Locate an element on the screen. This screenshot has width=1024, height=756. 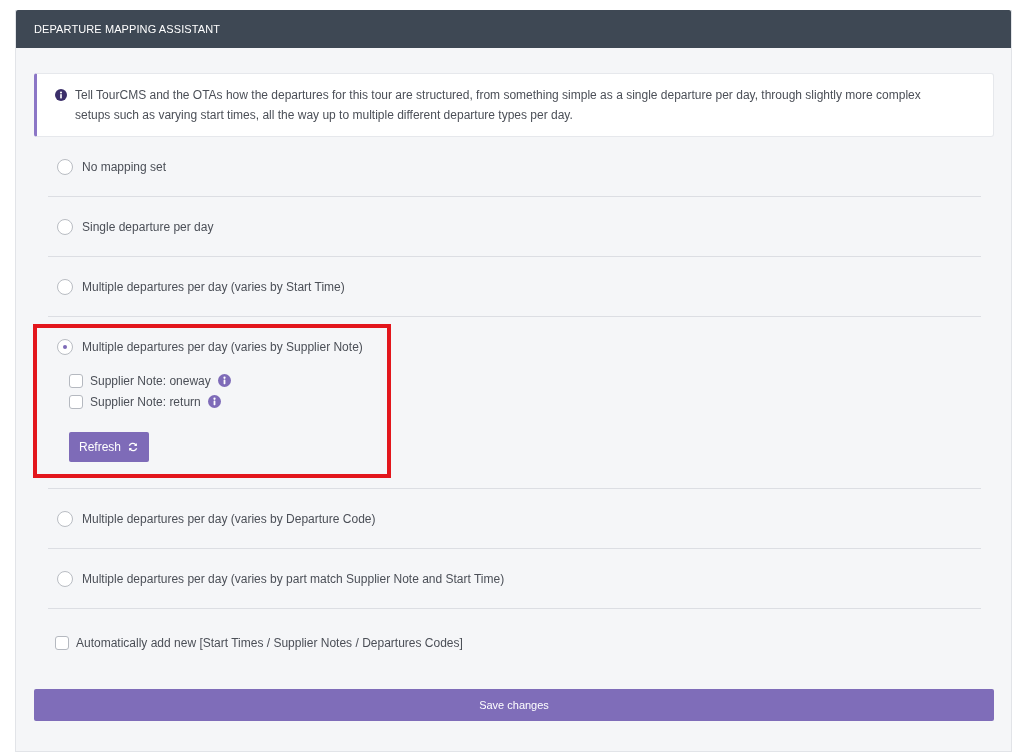
refresh-icon is located at coordinates (133, 447).